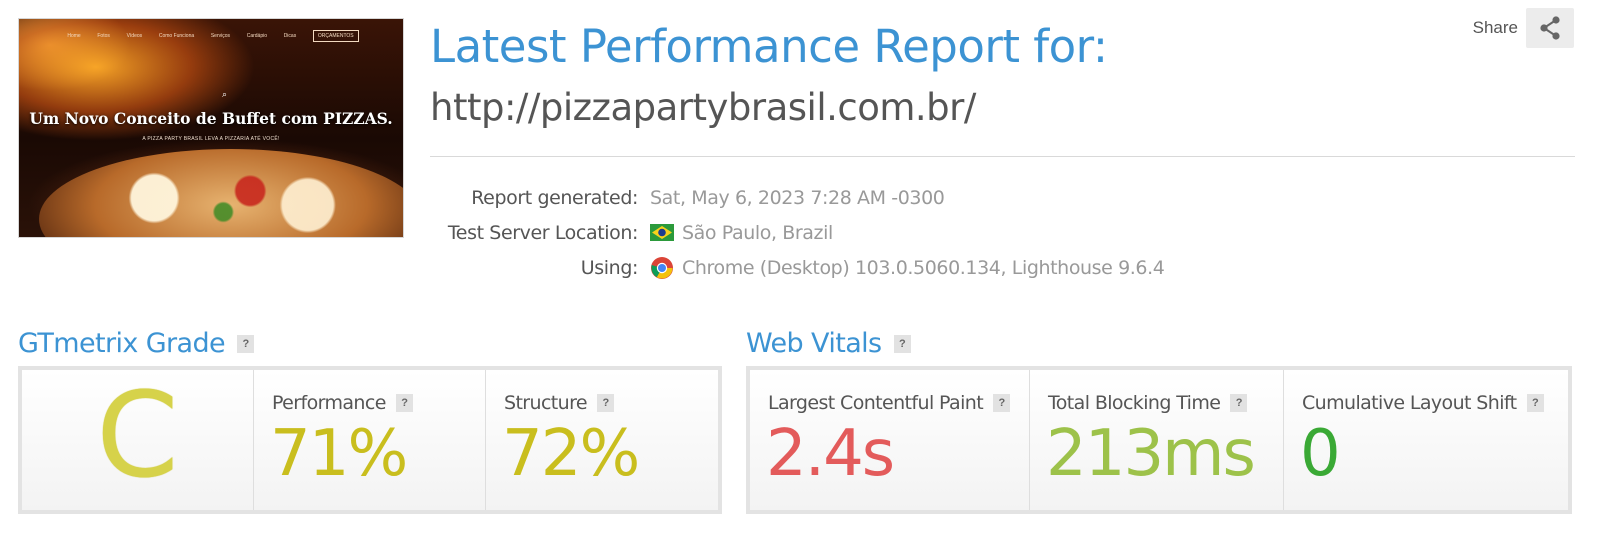 This screenshot has height=541, width=1600. What do you see at coordinates (225, 94) in the screenshot?
I see `cursor-icon: ⌕` at bounding box center [225, 94].